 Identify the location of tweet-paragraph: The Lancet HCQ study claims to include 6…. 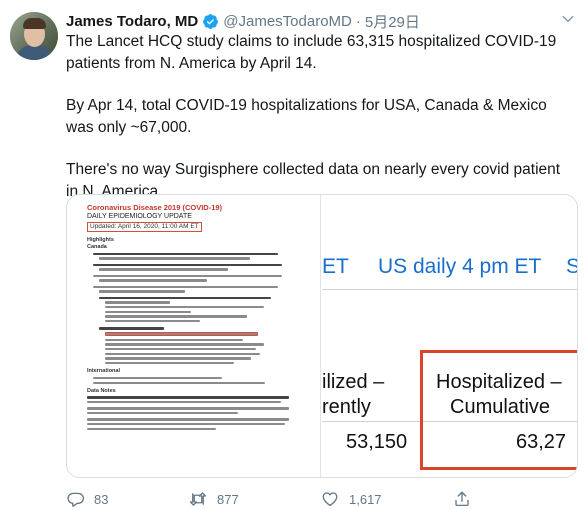
(311, 52).